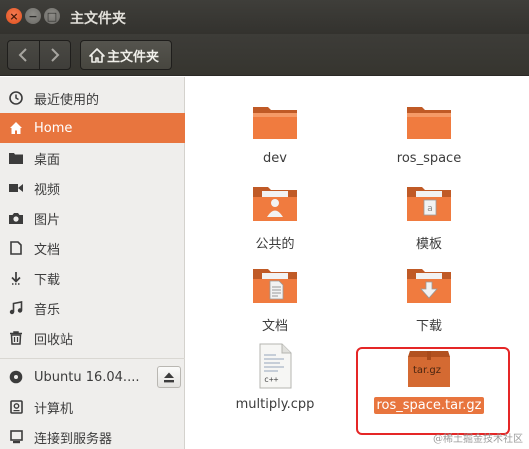 Image resolution: width=529 pixels, height=449 pixels. I want to click on folder-documents-icon, so click(275, 284).